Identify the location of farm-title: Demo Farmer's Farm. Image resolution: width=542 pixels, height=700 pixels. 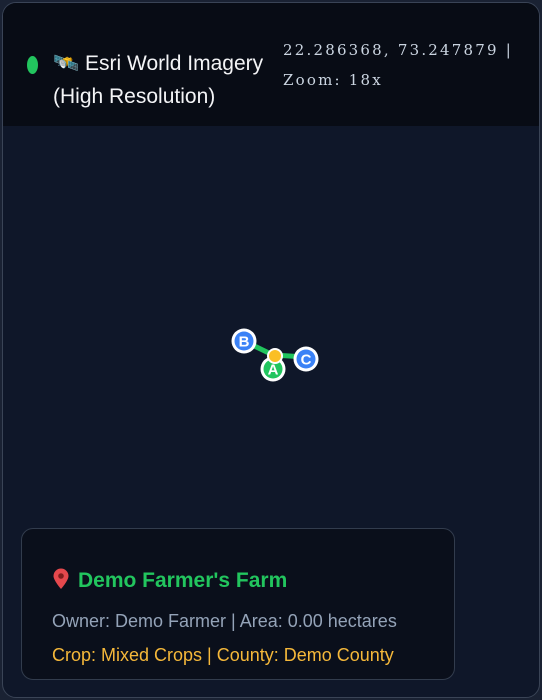
(169, 581).